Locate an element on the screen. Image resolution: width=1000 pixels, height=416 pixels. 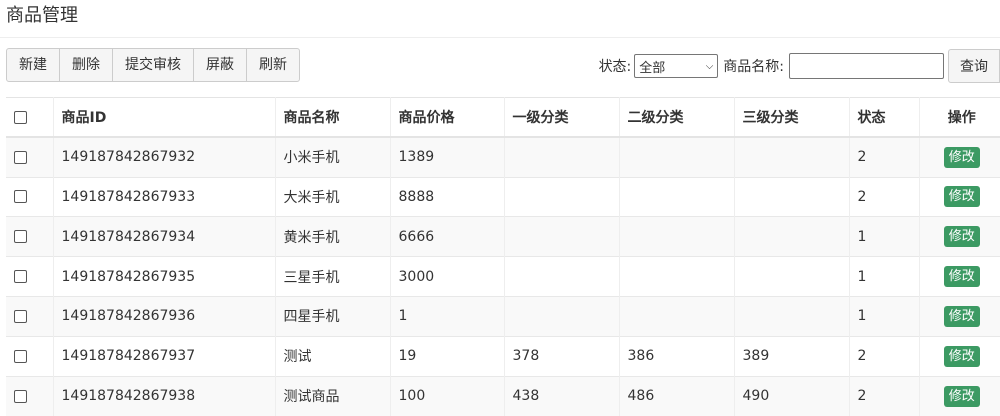
cell-product-id: 149187842867935 is located at coordinates (164, 276).